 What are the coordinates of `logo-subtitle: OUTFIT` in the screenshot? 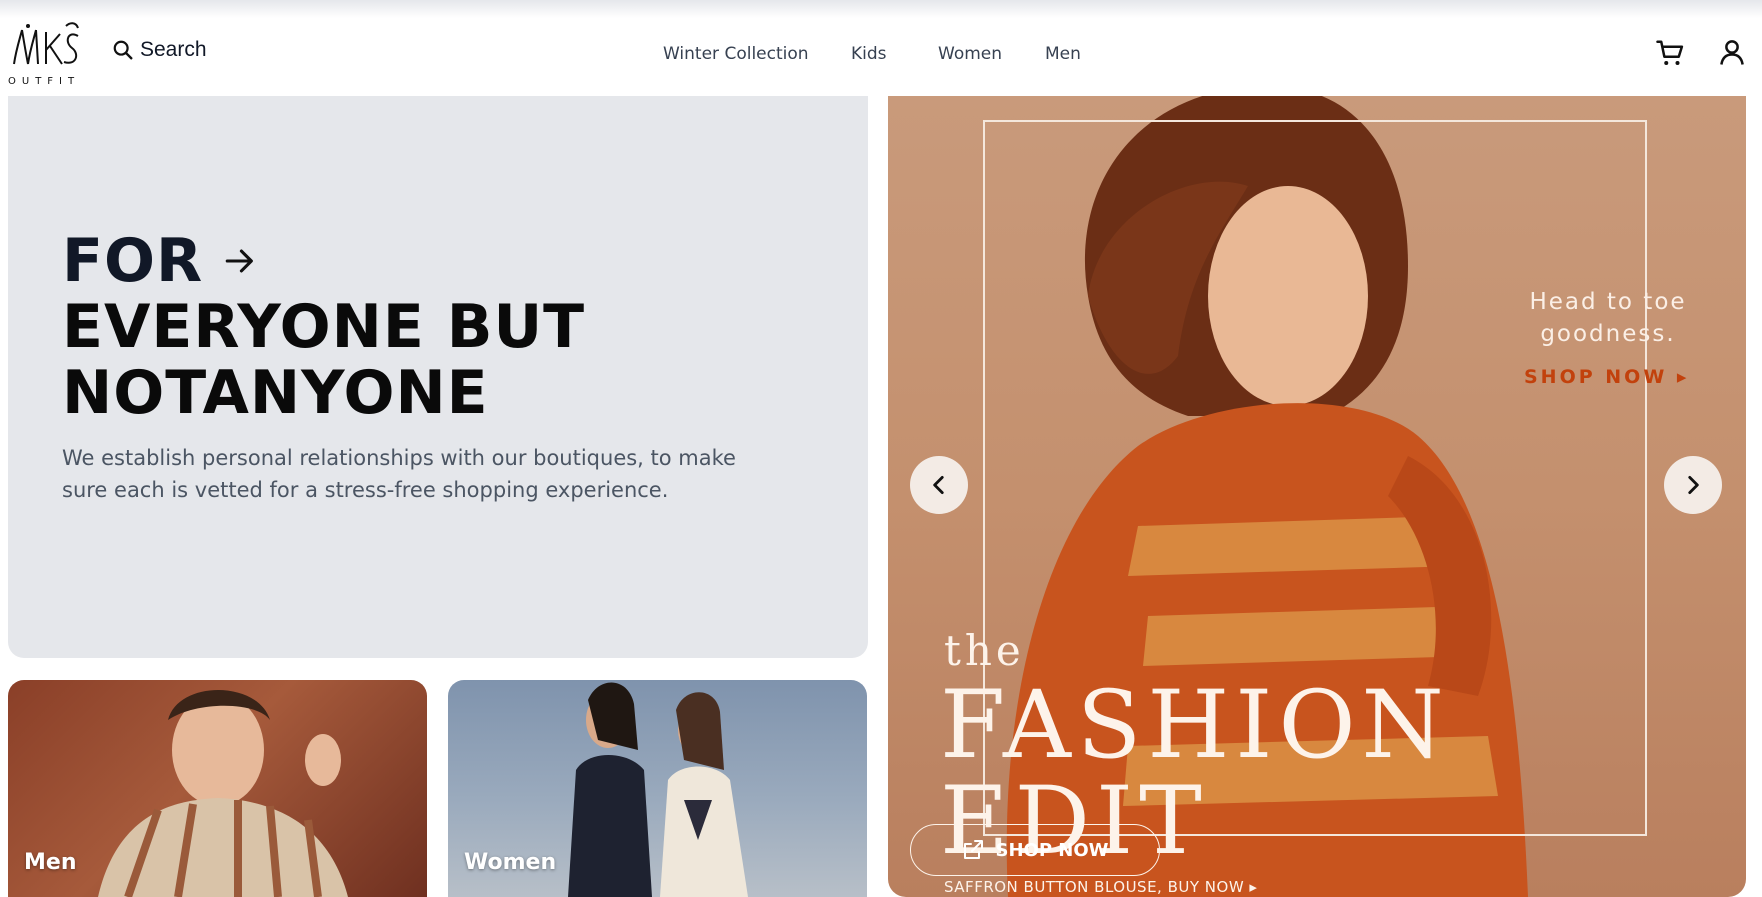 It's located at (44, 81).